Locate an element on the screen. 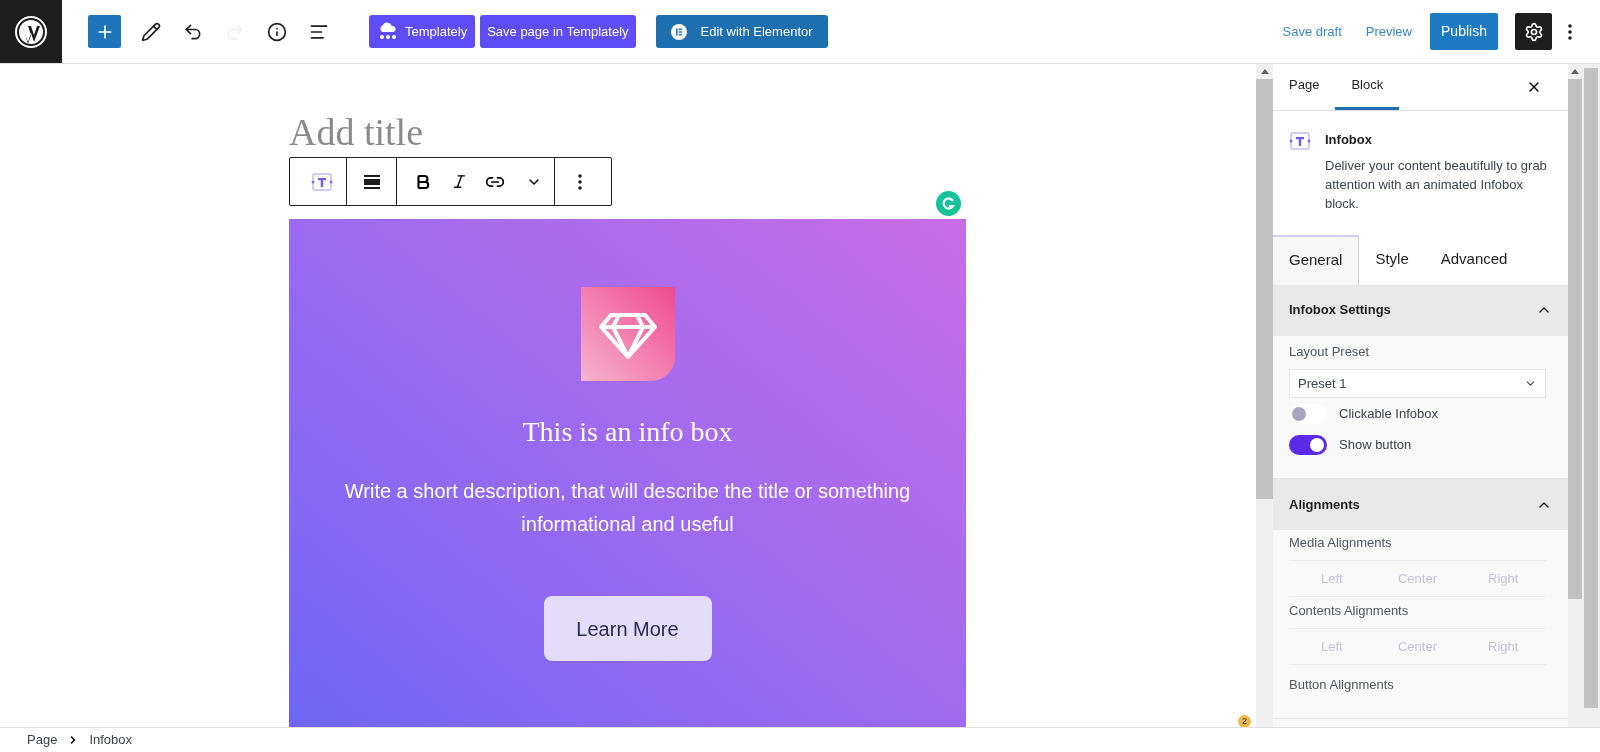 The height and width of the screenshot is (752, 1600). publish-button: Publish is located at coordinates (1464, 31).